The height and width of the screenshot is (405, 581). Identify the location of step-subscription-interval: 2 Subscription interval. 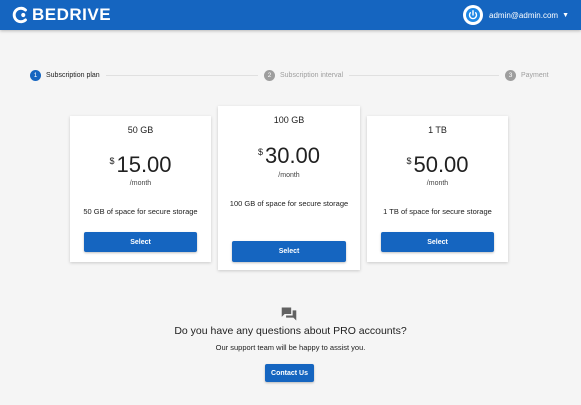
(304, 75).